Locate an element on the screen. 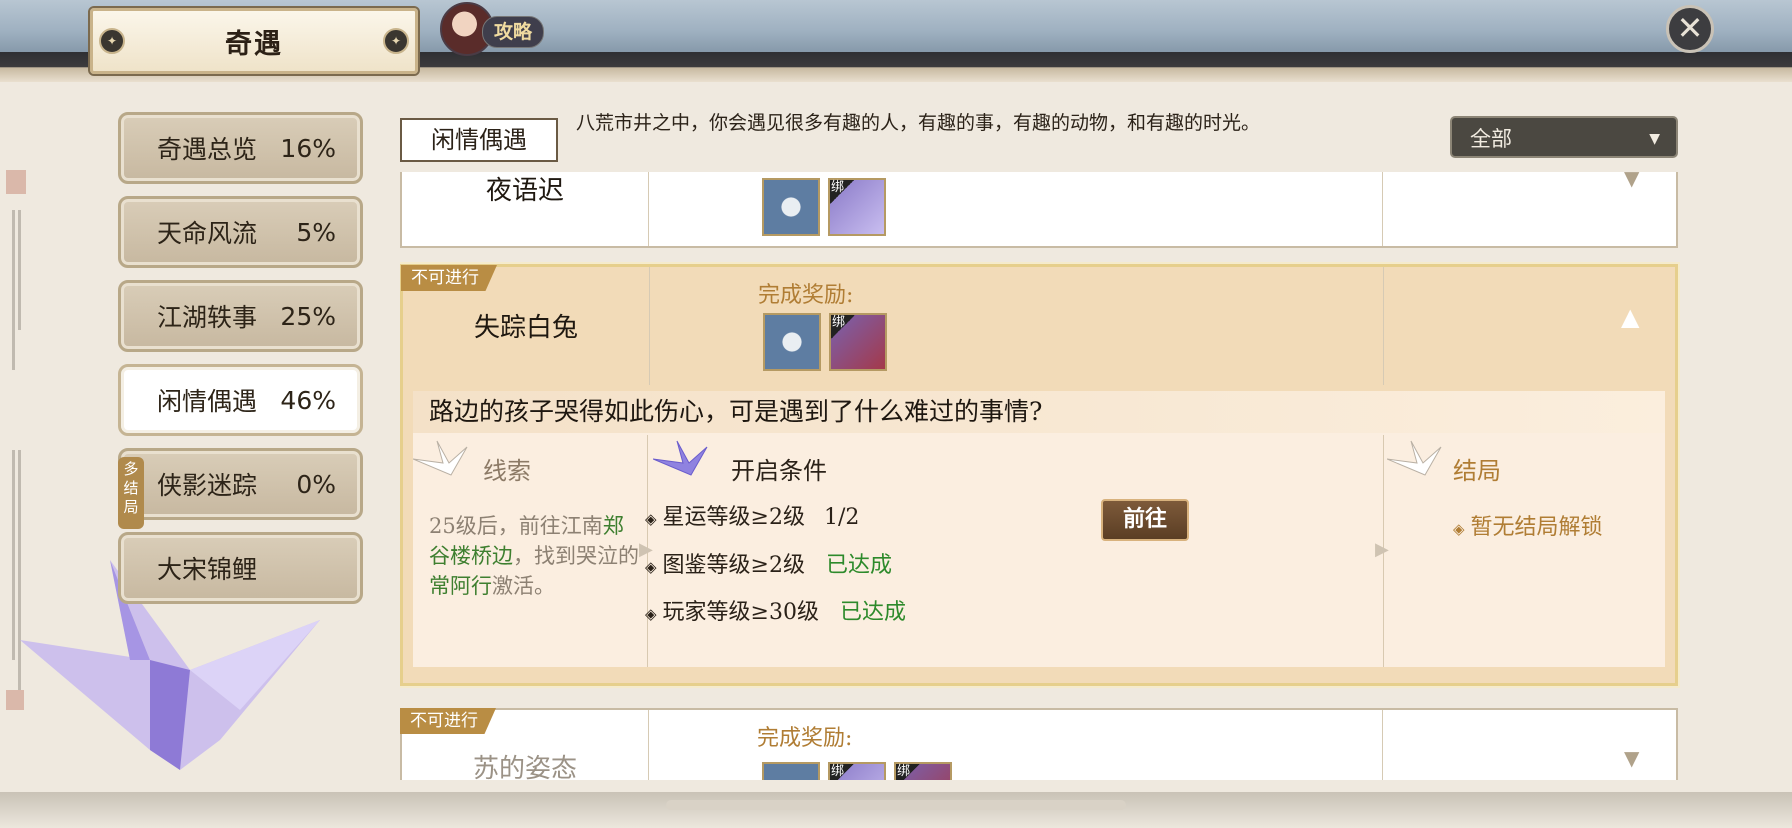 This screenshot has height=828, width=1792. clue-text-part: 激活。 is located at coordinates (523, 586).